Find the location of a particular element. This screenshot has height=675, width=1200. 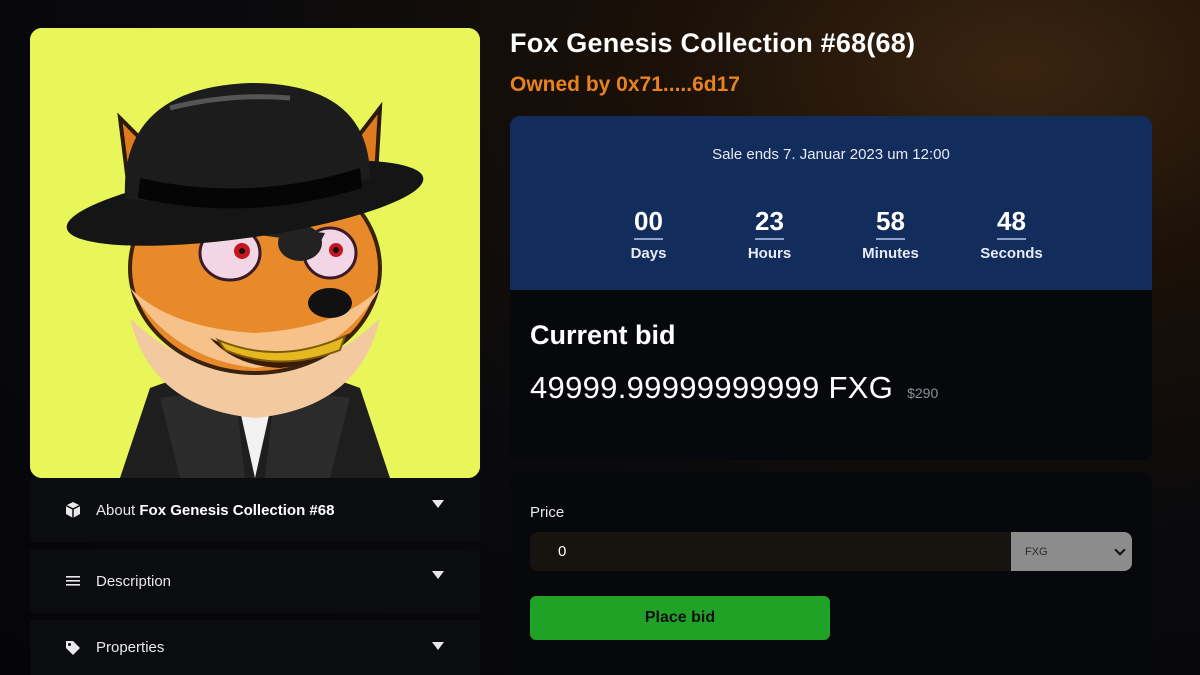

countdown-seconds-label: Seconds is located at coordinates (1011, 253).